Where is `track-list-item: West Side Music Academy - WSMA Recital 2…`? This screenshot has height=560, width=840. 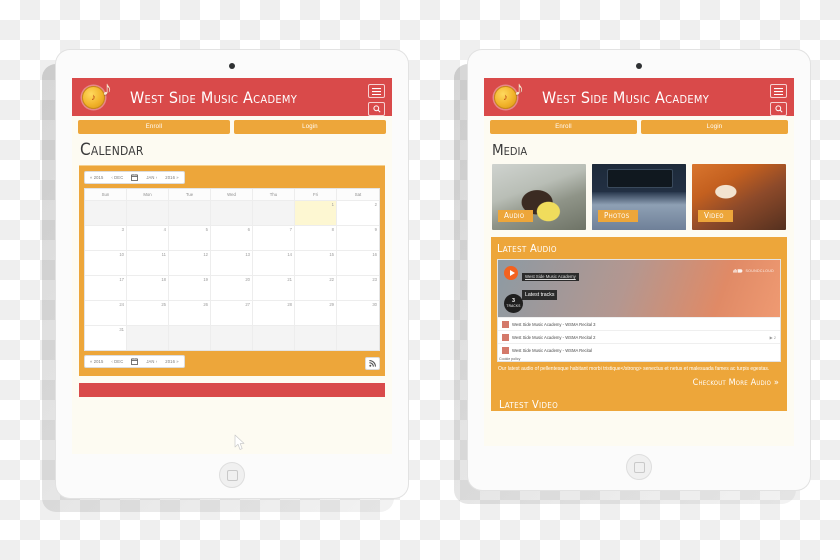
track-list-item: West Side Music Academy - WSMA Recital 2… is located at coordinates (639, 336).